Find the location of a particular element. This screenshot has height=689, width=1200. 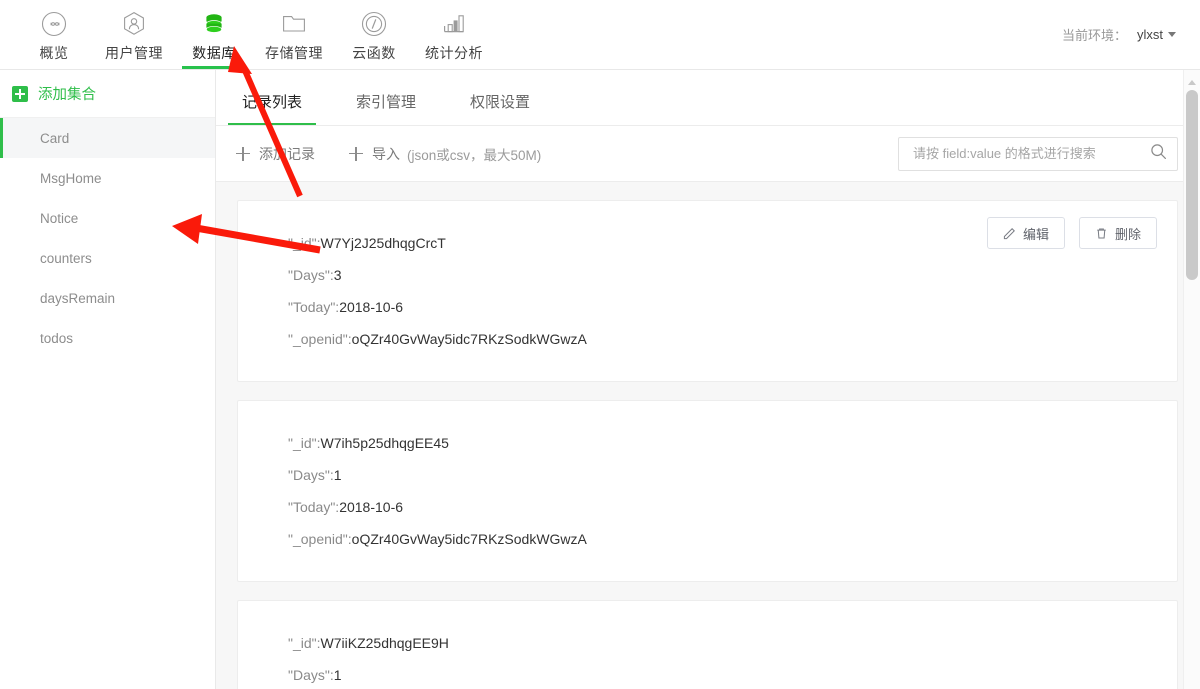

nav-item-label: 统计分析 is located at coordinates (454, 53).